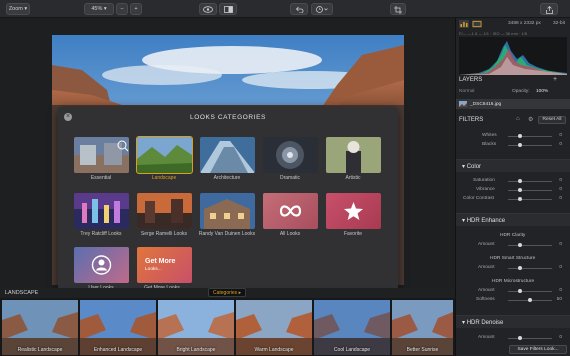 Image resolution: width=570 pixels, height=356 pixels. Describe the element at coordinates (398, 9) in the screenshot. I see `crop-button` at that location.